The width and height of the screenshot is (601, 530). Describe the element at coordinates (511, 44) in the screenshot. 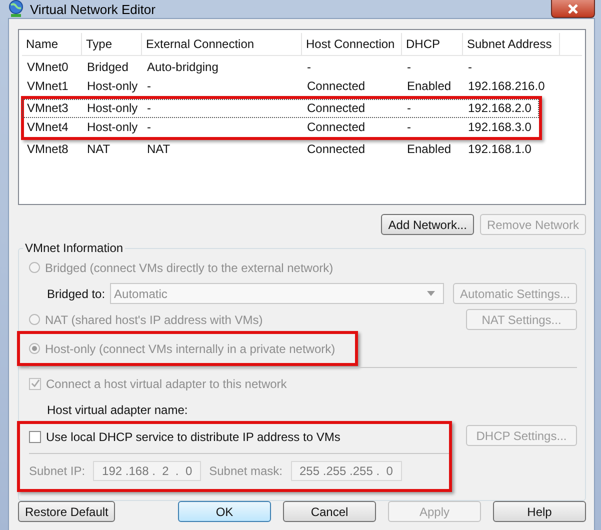

I see `column-header: Subnet Address` at that location.